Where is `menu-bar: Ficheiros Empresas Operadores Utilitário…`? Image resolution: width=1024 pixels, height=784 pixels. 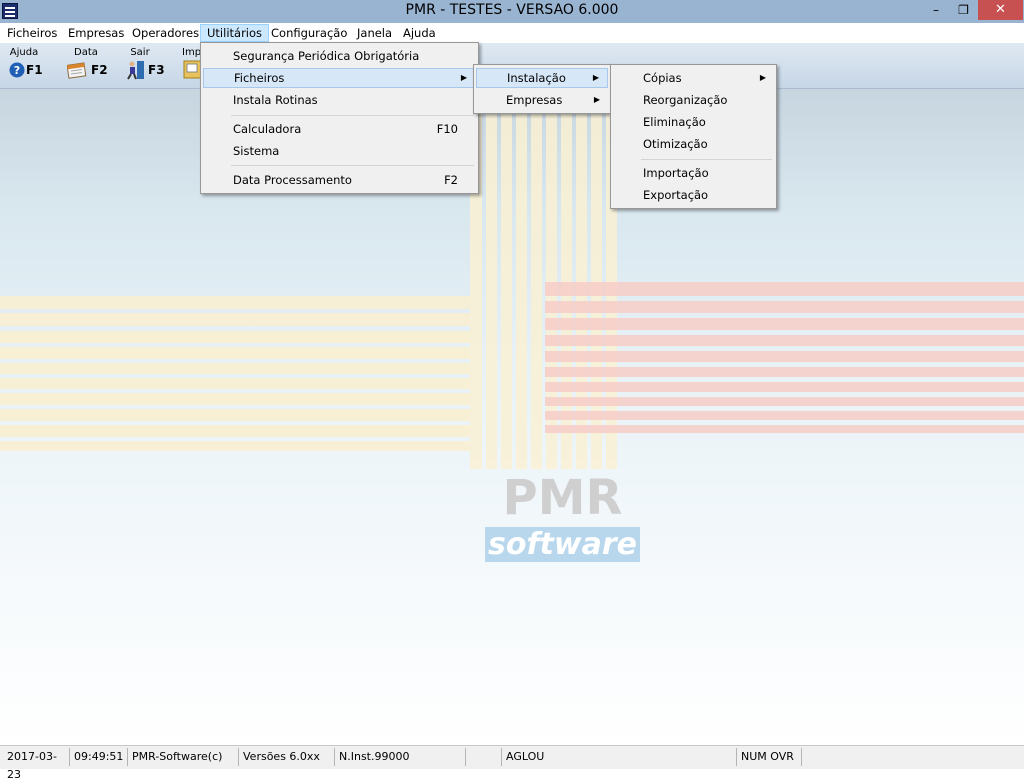
menu-bar: Ficheiros Empresas Operadores Utilitário… is located at coordinates (512, 33).